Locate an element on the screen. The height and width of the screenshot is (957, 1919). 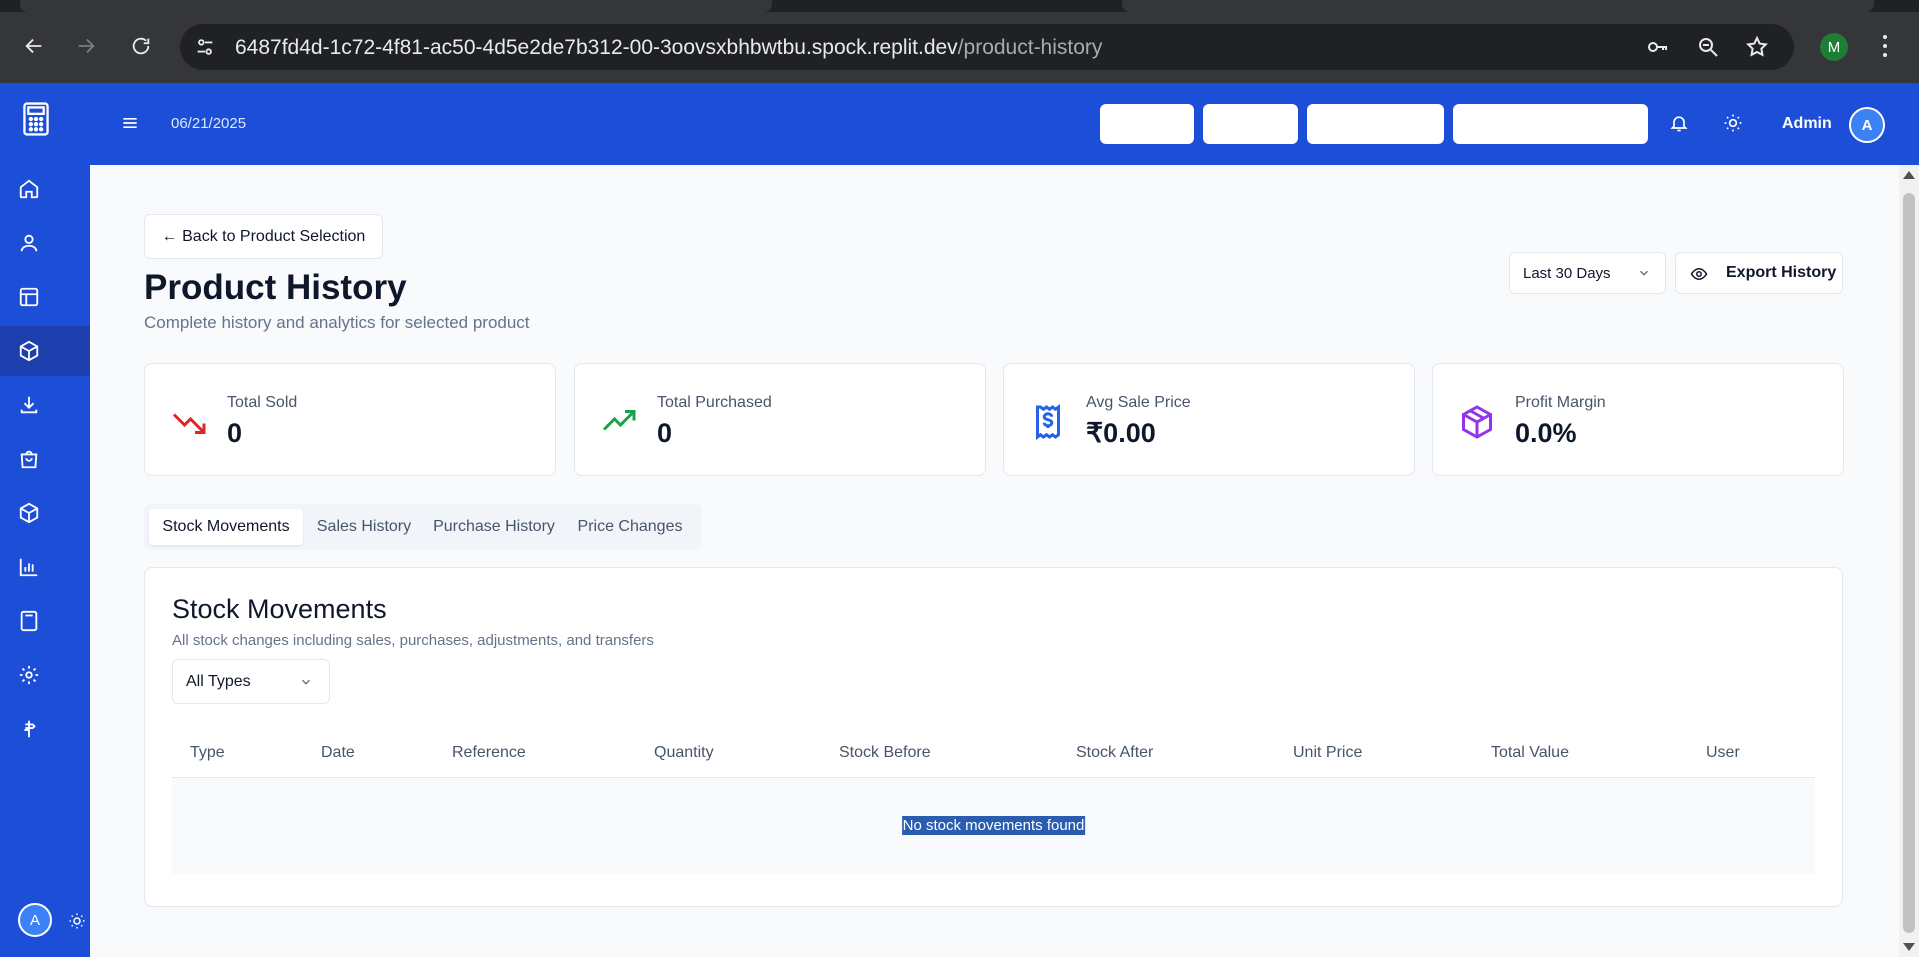
header-date: 06/21/2025 is located at coordinates (209, 123).